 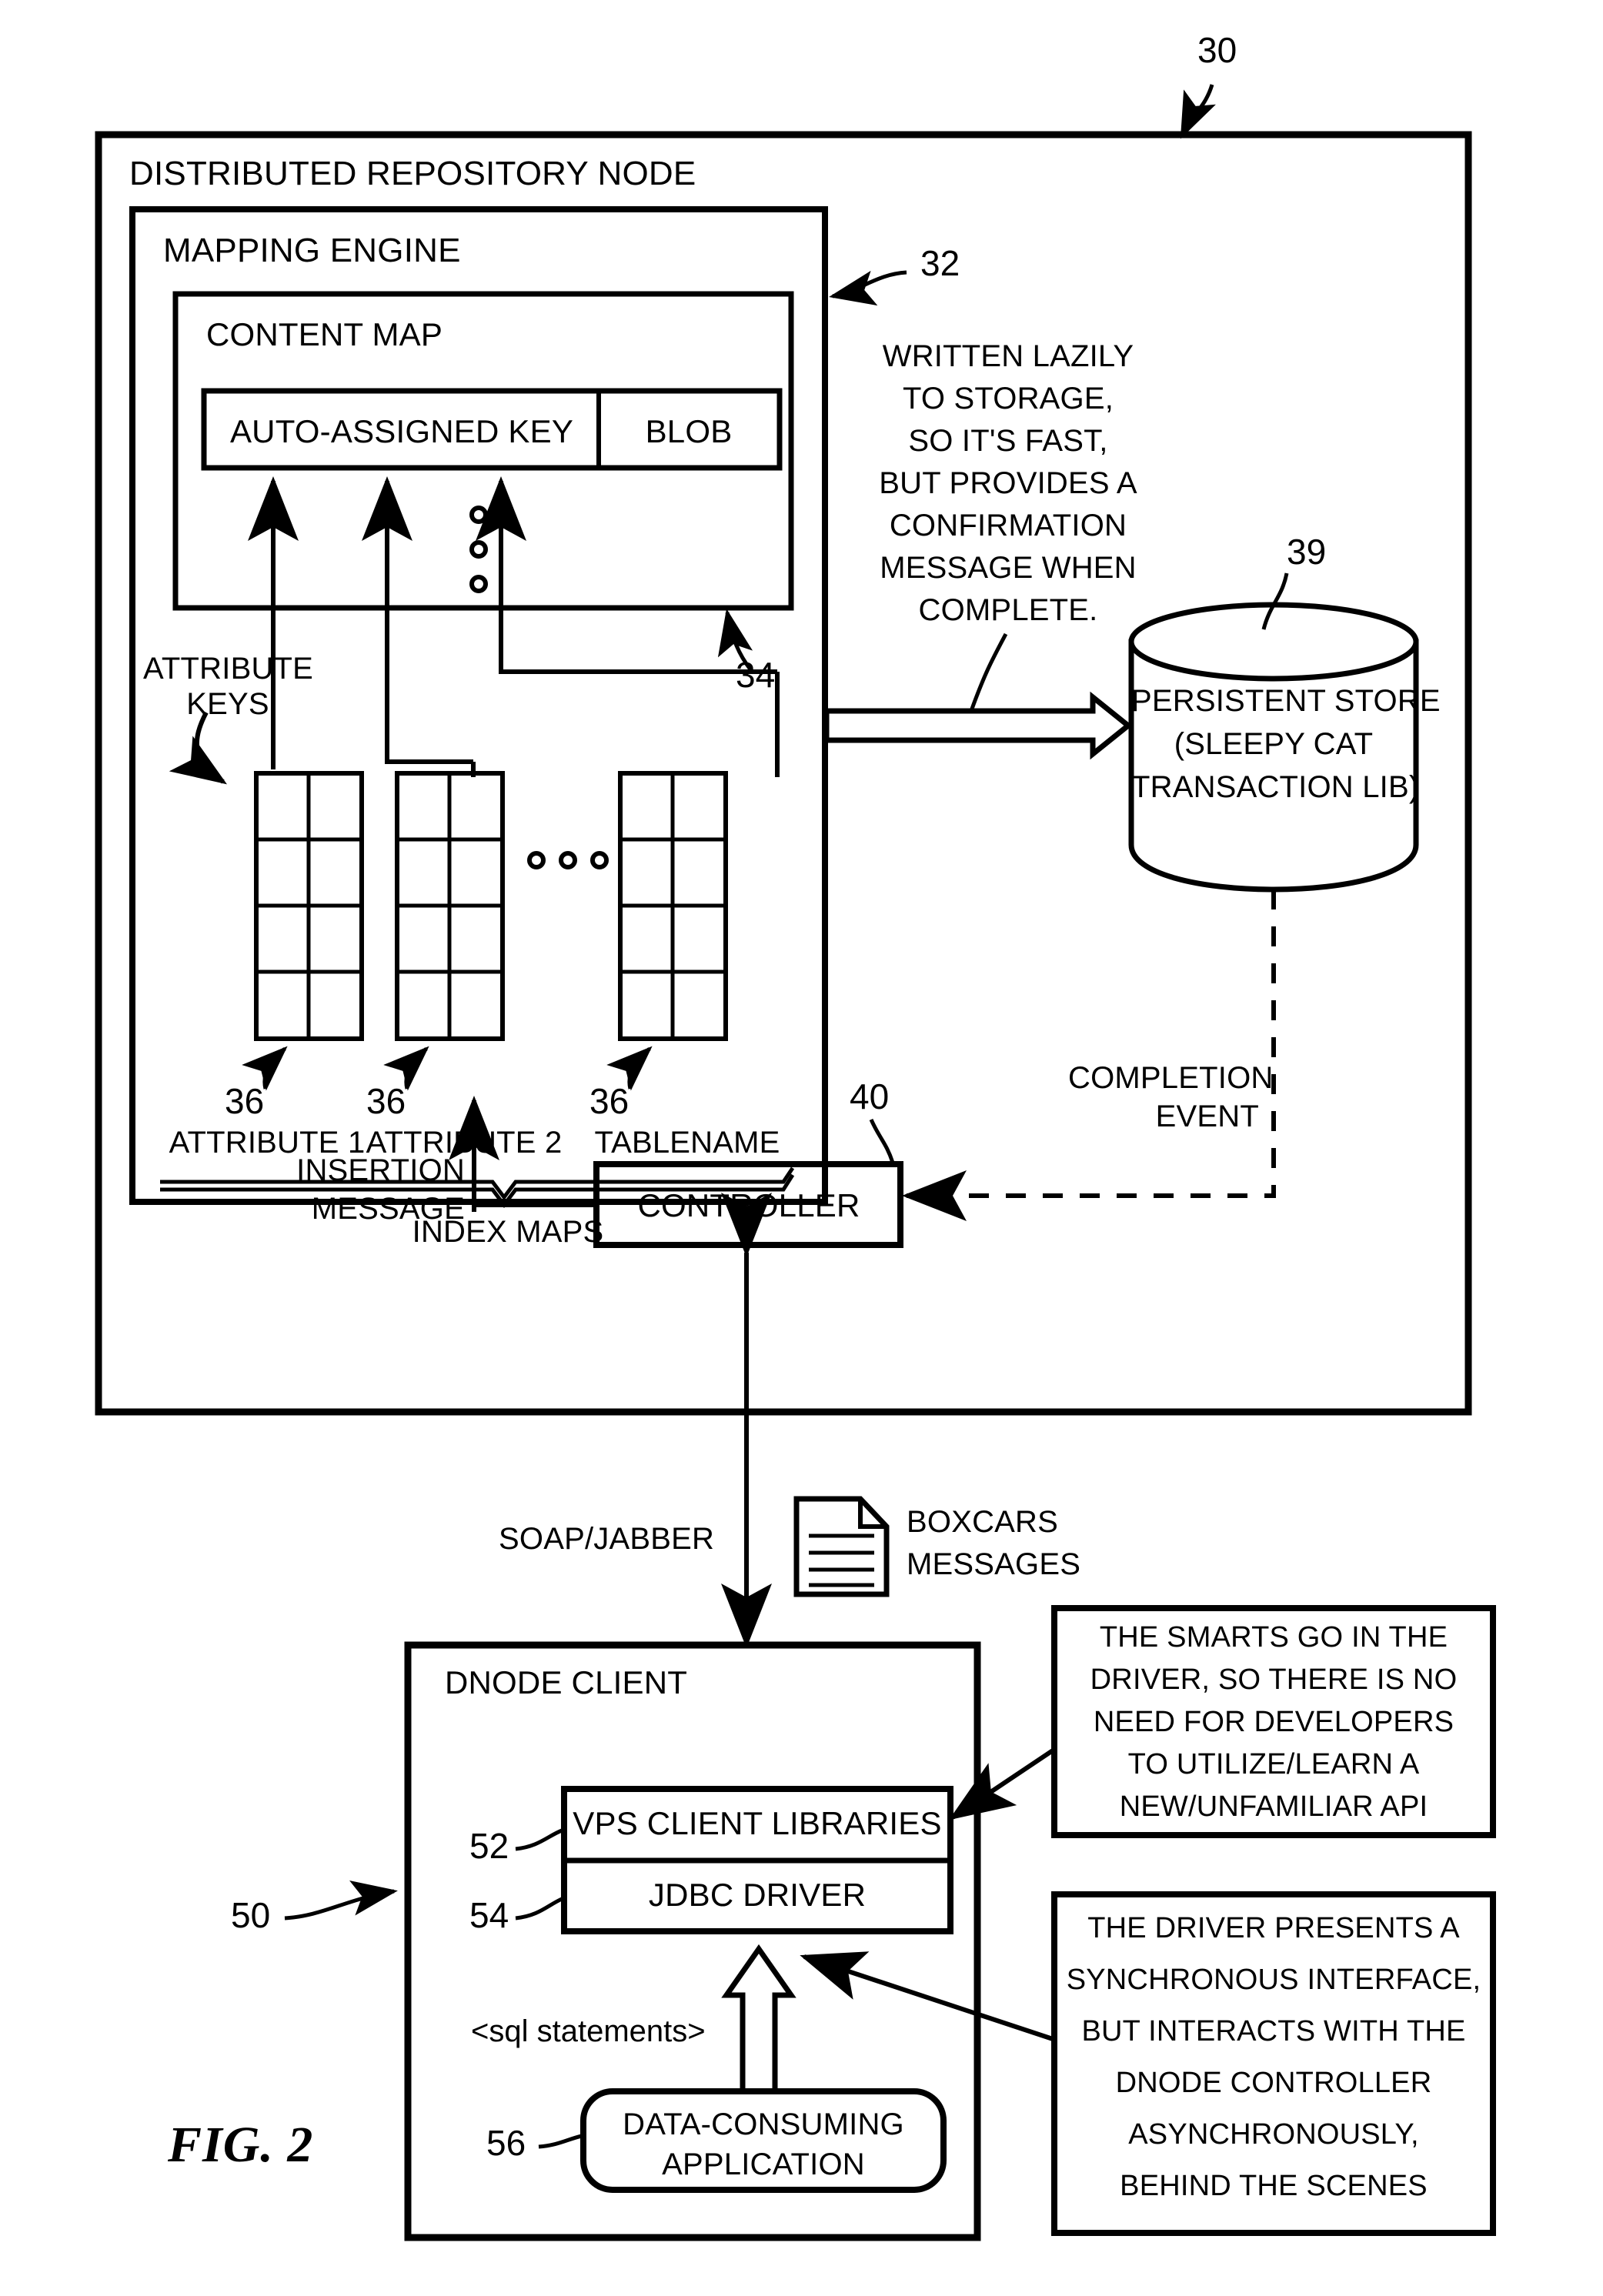 What do you see at coordinates (1307, 552) in the screenshot?
I see `ref-39: 39` at bounding box center [1307, 552].